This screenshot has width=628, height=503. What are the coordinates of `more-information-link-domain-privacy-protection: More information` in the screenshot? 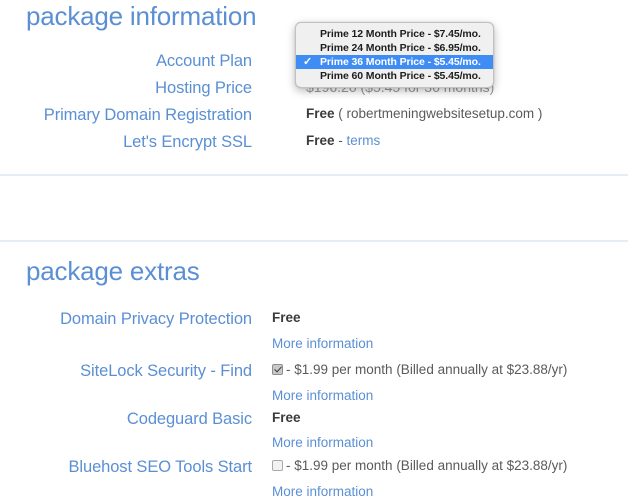 It's located at (322, 343).